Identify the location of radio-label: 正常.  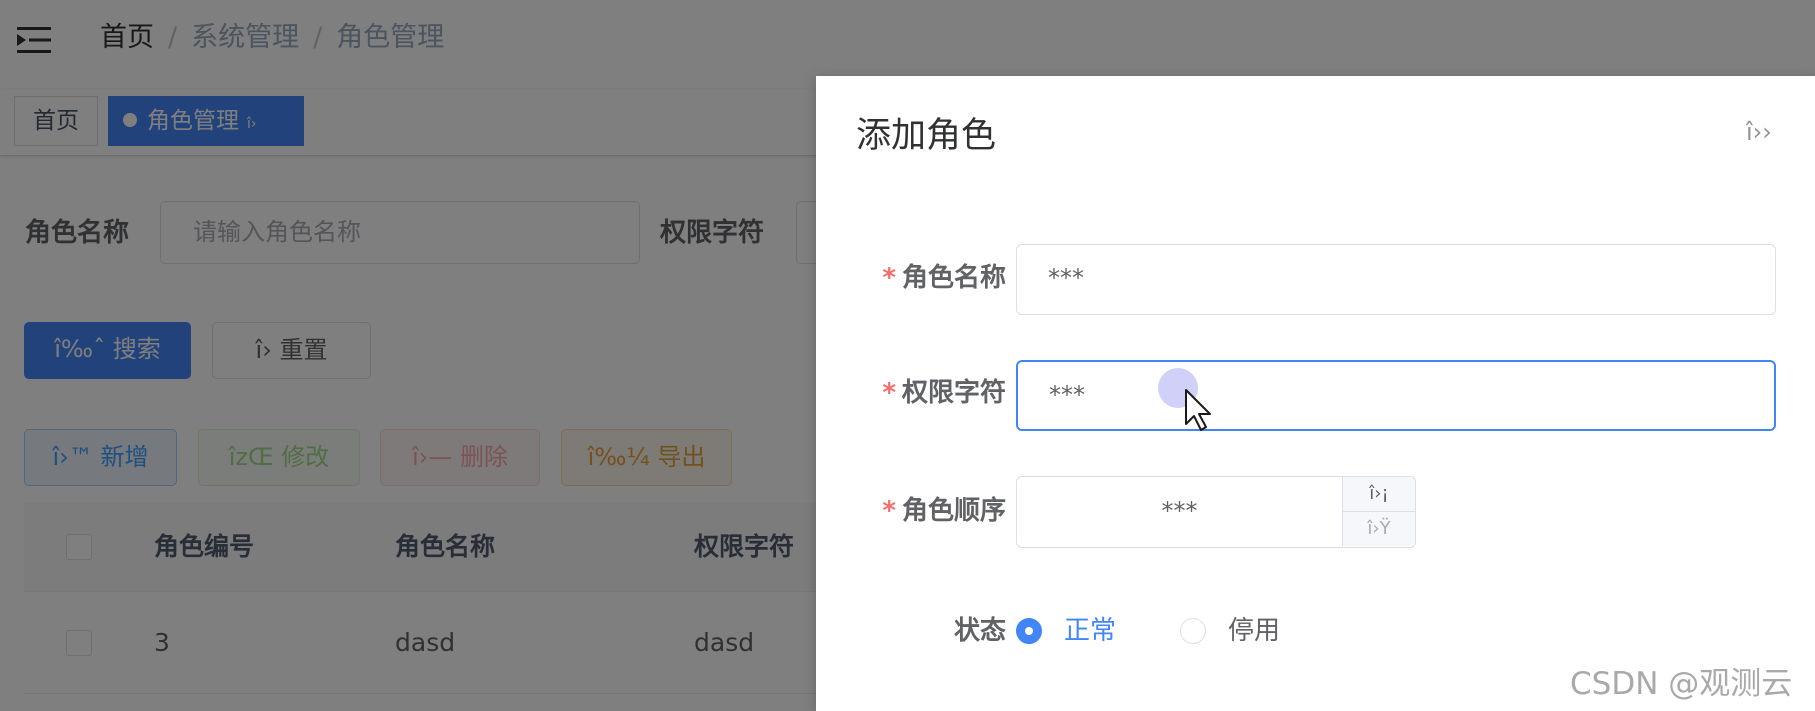
(1090, 631).